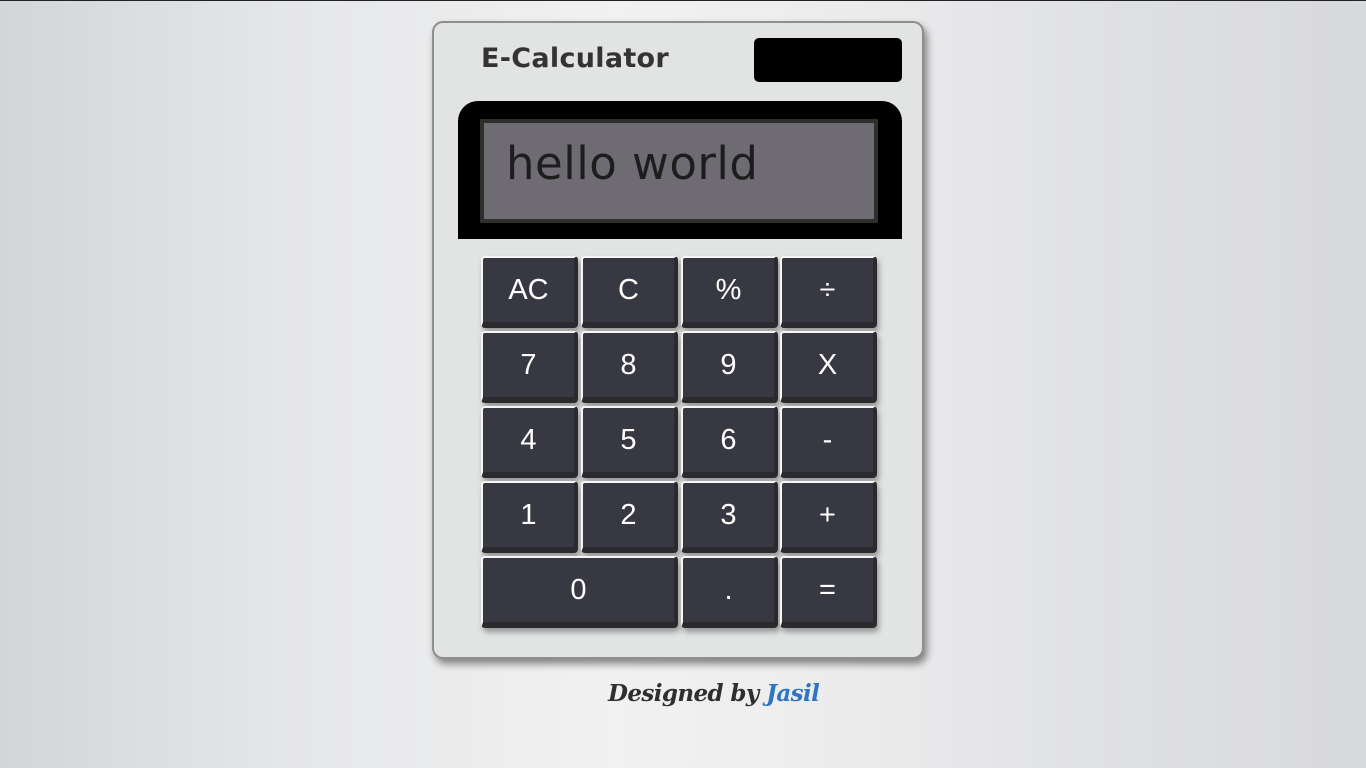 The height and width of the screenshot is (768, 1366). What do you see at coordinates (729, 517) in the screenshot?
I see `key-3: 3` at bounding box center [729, 517].